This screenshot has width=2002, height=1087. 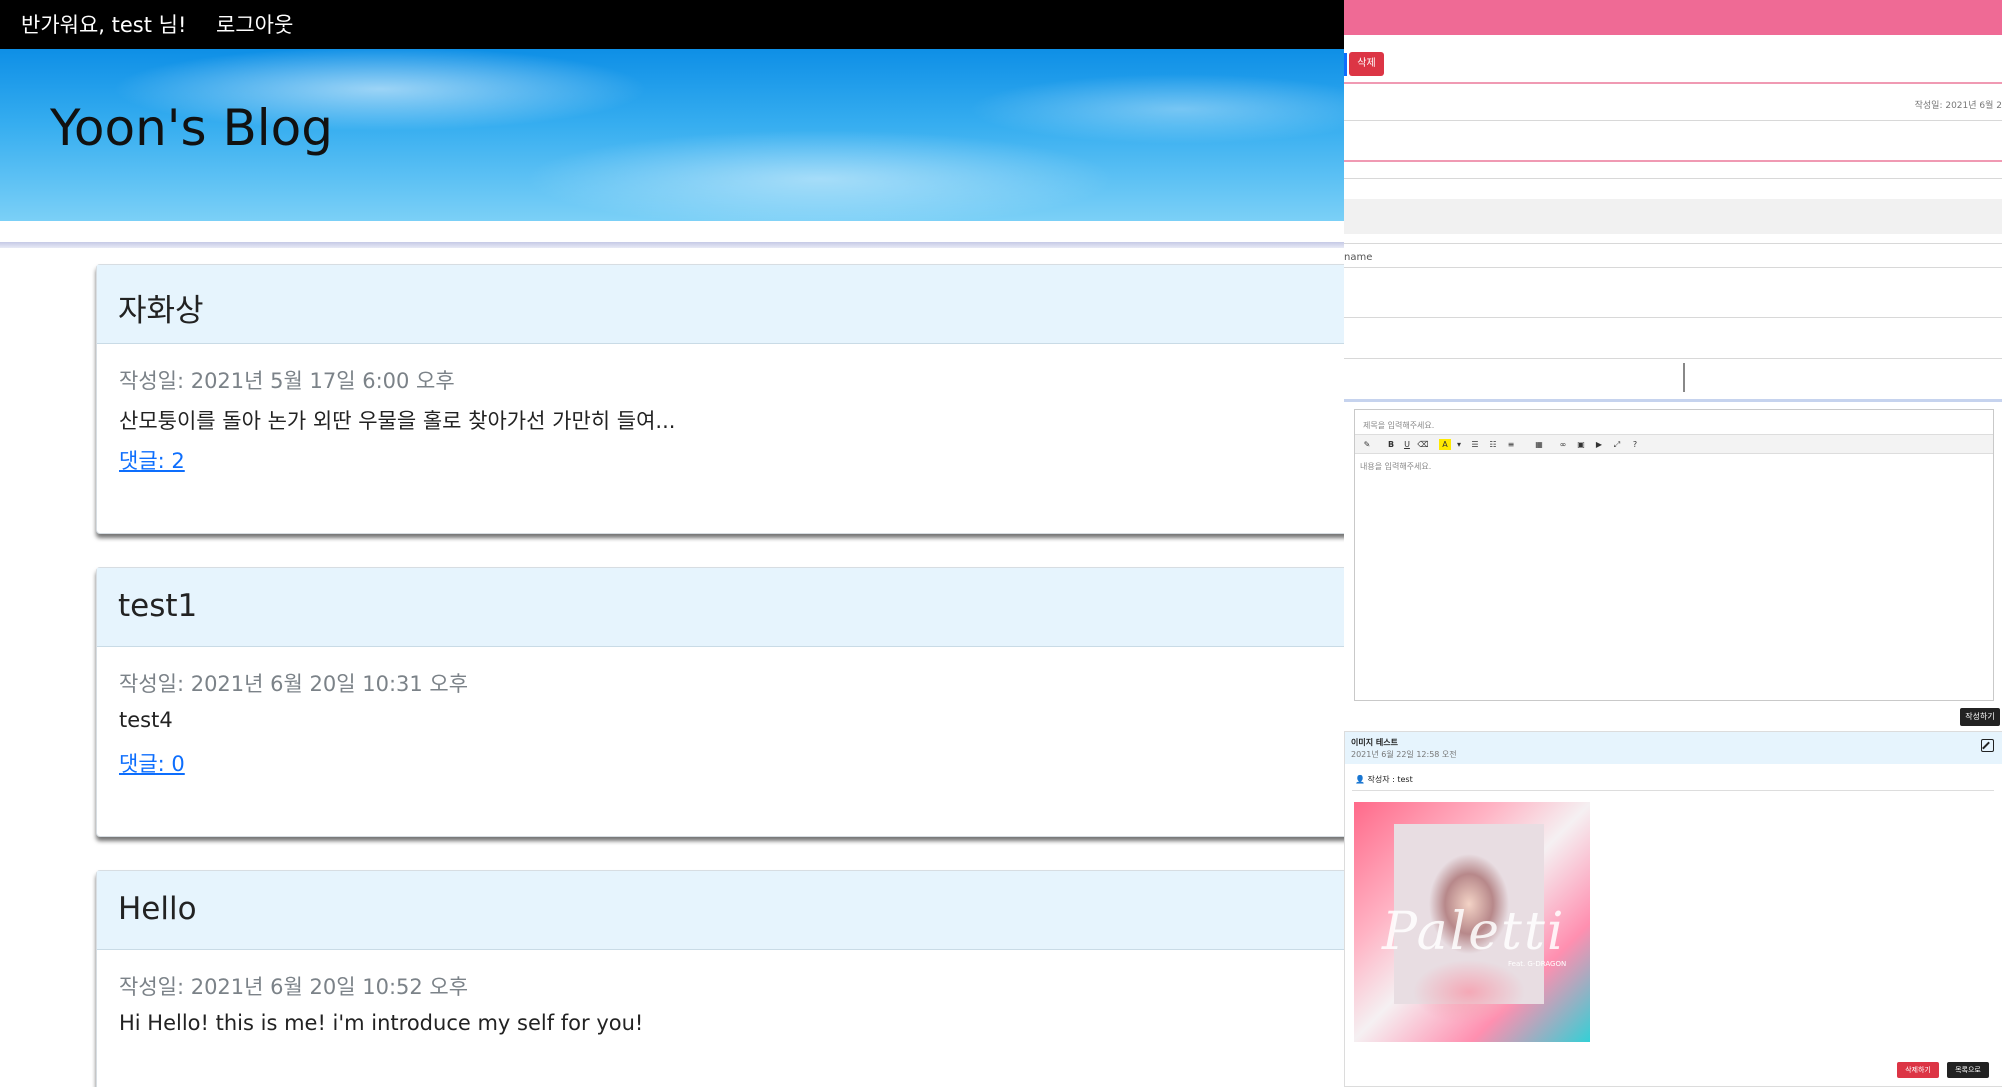 What do you see at coordinates (294, 684) in the screenshot?
I see `post-date: 작성일: 2021년 6월 20일 10:31 오후` at bounding box center [294, 684].